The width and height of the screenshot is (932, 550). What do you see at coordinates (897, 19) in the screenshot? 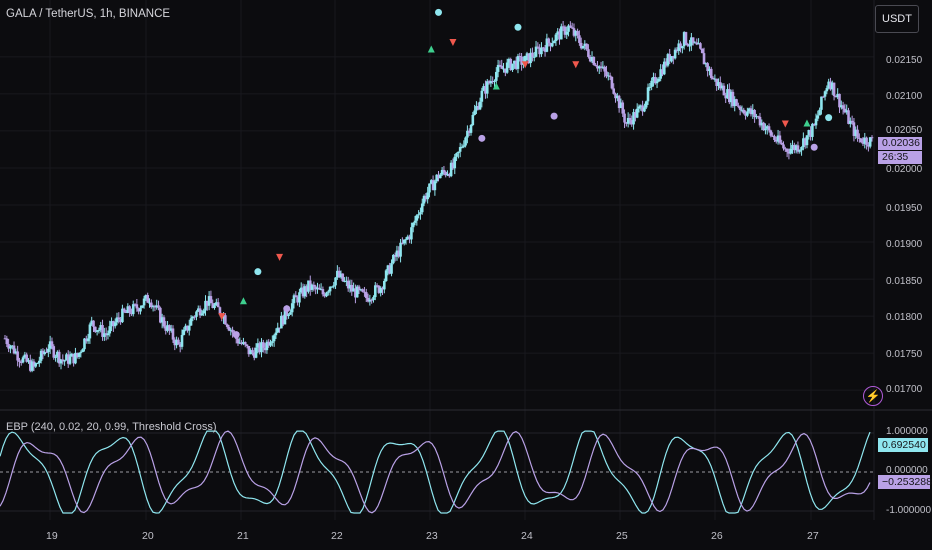
I see `currency-button: USDT` at bounding box center [897, 19].